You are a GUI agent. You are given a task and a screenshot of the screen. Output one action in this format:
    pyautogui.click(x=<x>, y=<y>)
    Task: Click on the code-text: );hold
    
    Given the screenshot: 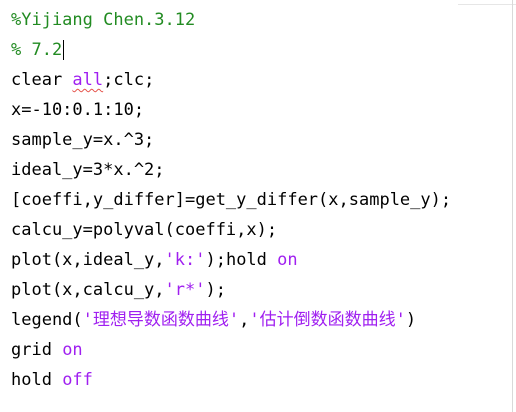 What is the action you would take?
    pyautogui.click(x=241, y=260)
    